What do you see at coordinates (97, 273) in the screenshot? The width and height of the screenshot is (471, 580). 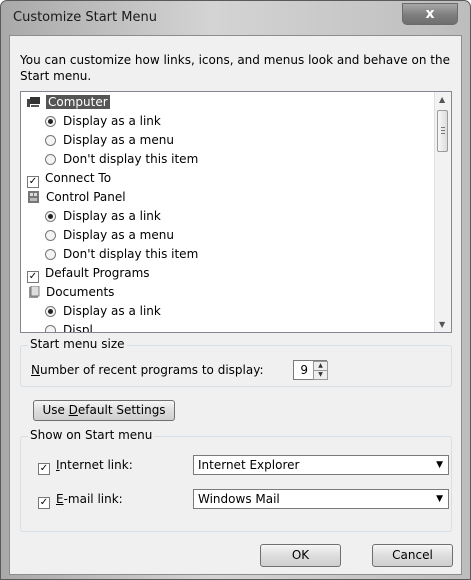 I see `list-item-label: Default Programs` at bounding box center [97, 273].